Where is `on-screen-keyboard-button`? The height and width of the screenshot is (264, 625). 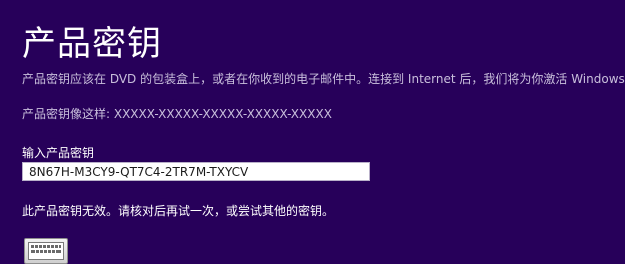 on-screen-keyboard-button is located at coordinates (46, 251).